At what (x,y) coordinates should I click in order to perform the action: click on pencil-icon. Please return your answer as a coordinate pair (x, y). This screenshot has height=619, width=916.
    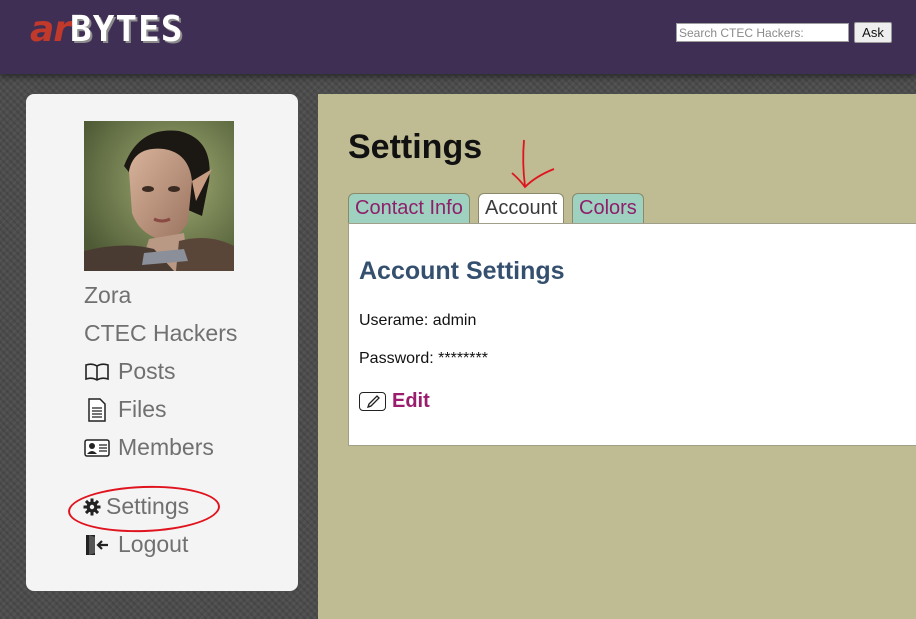
    Looking at the image, I should click on (372, 401).